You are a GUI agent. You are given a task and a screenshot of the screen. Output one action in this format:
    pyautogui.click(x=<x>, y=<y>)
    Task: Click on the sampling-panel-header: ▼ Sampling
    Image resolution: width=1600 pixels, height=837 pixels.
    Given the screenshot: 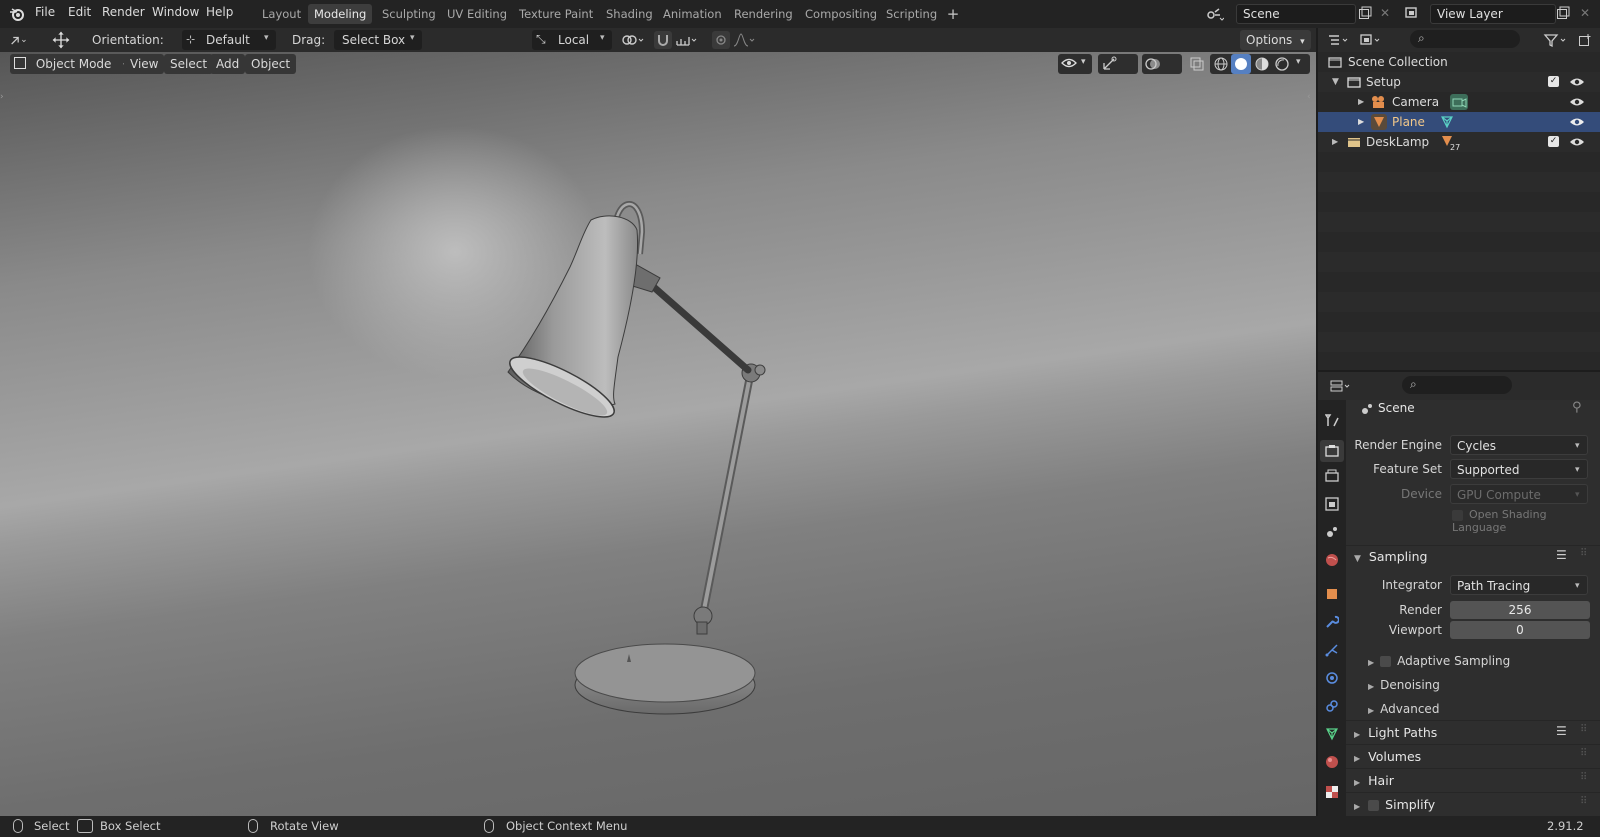 What is the action you would take?
    pyautogui.click(x=1390, y=556)
    